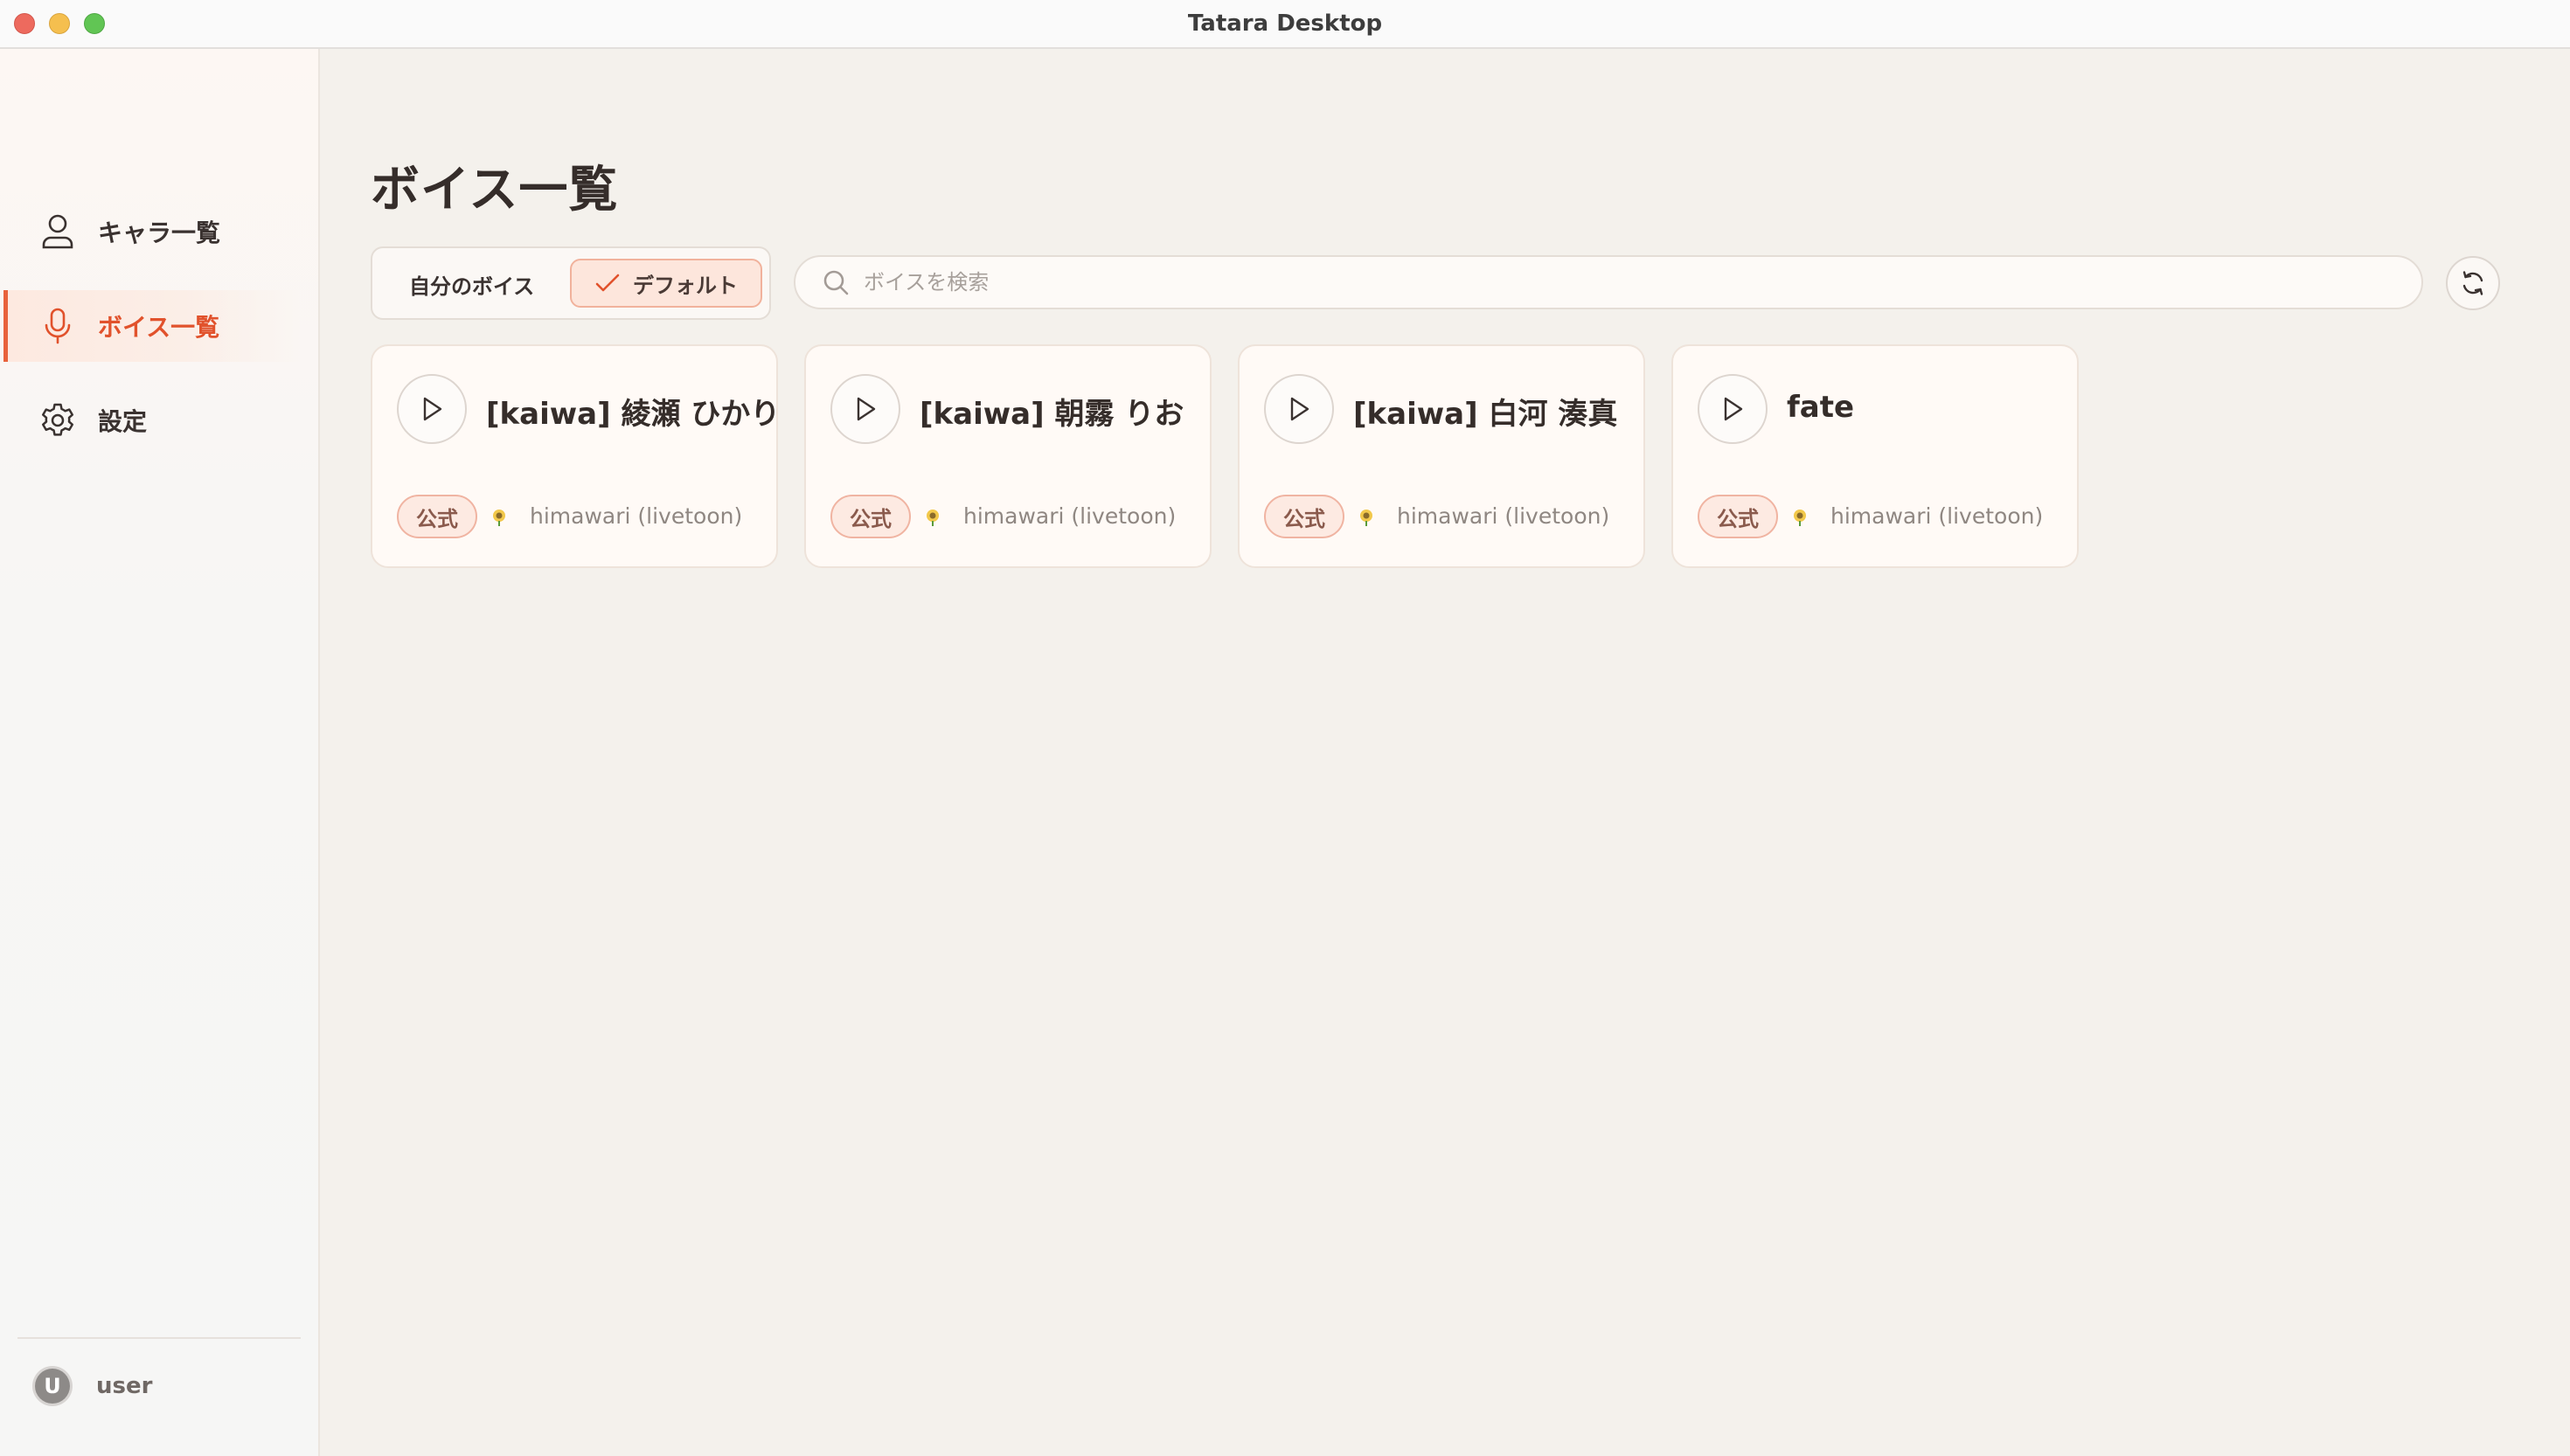  I want to click on sidebar-item-label: 設定, so click(123, 421).